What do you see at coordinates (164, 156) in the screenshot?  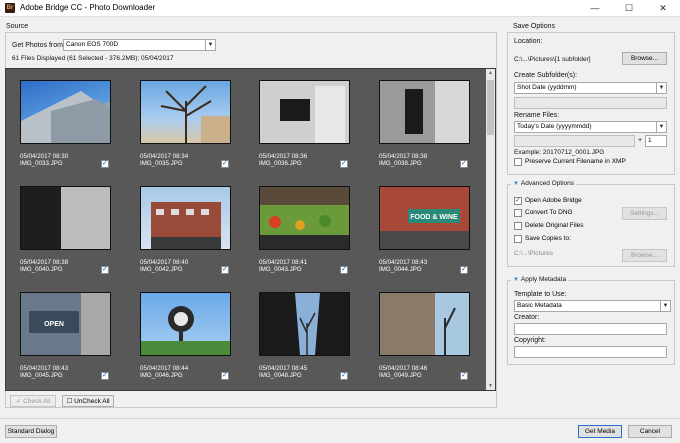 I see `thumb-date: 05/04/2017 08:34` at bounding box center [164, 156].